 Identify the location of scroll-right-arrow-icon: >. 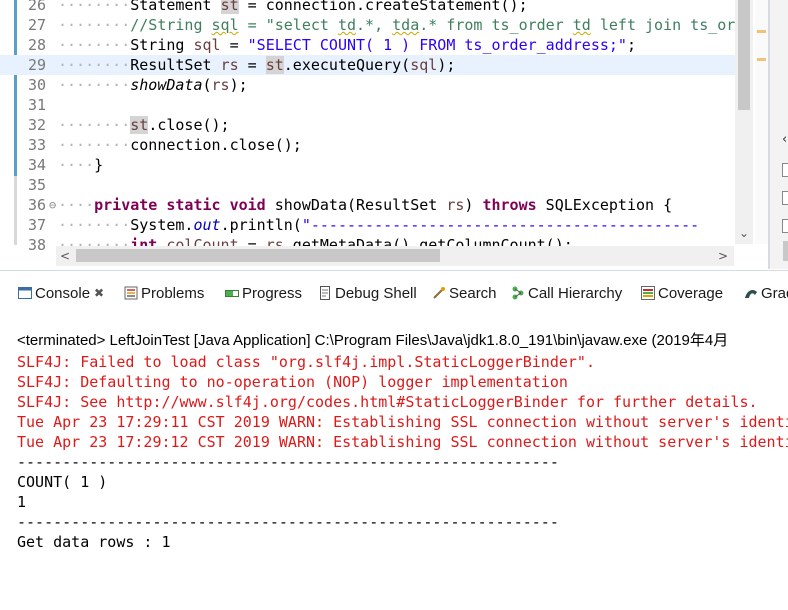
(723, 256).